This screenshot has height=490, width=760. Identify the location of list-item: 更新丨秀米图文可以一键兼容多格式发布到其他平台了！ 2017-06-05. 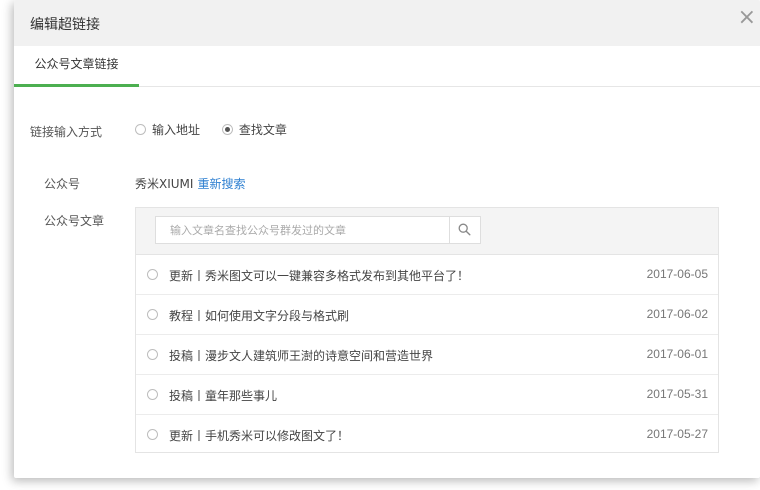
(427, 275).